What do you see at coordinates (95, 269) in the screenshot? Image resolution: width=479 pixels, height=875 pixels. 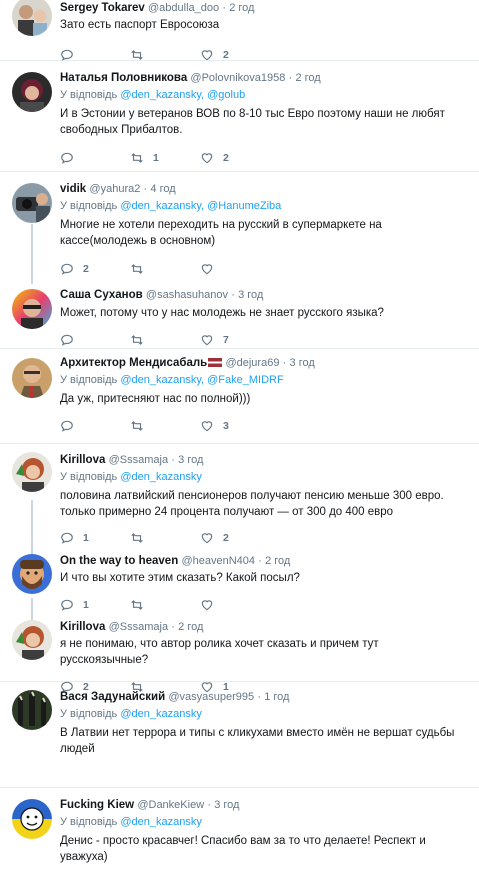 I see `reply-button: 2` at bounding box center [95, 269].